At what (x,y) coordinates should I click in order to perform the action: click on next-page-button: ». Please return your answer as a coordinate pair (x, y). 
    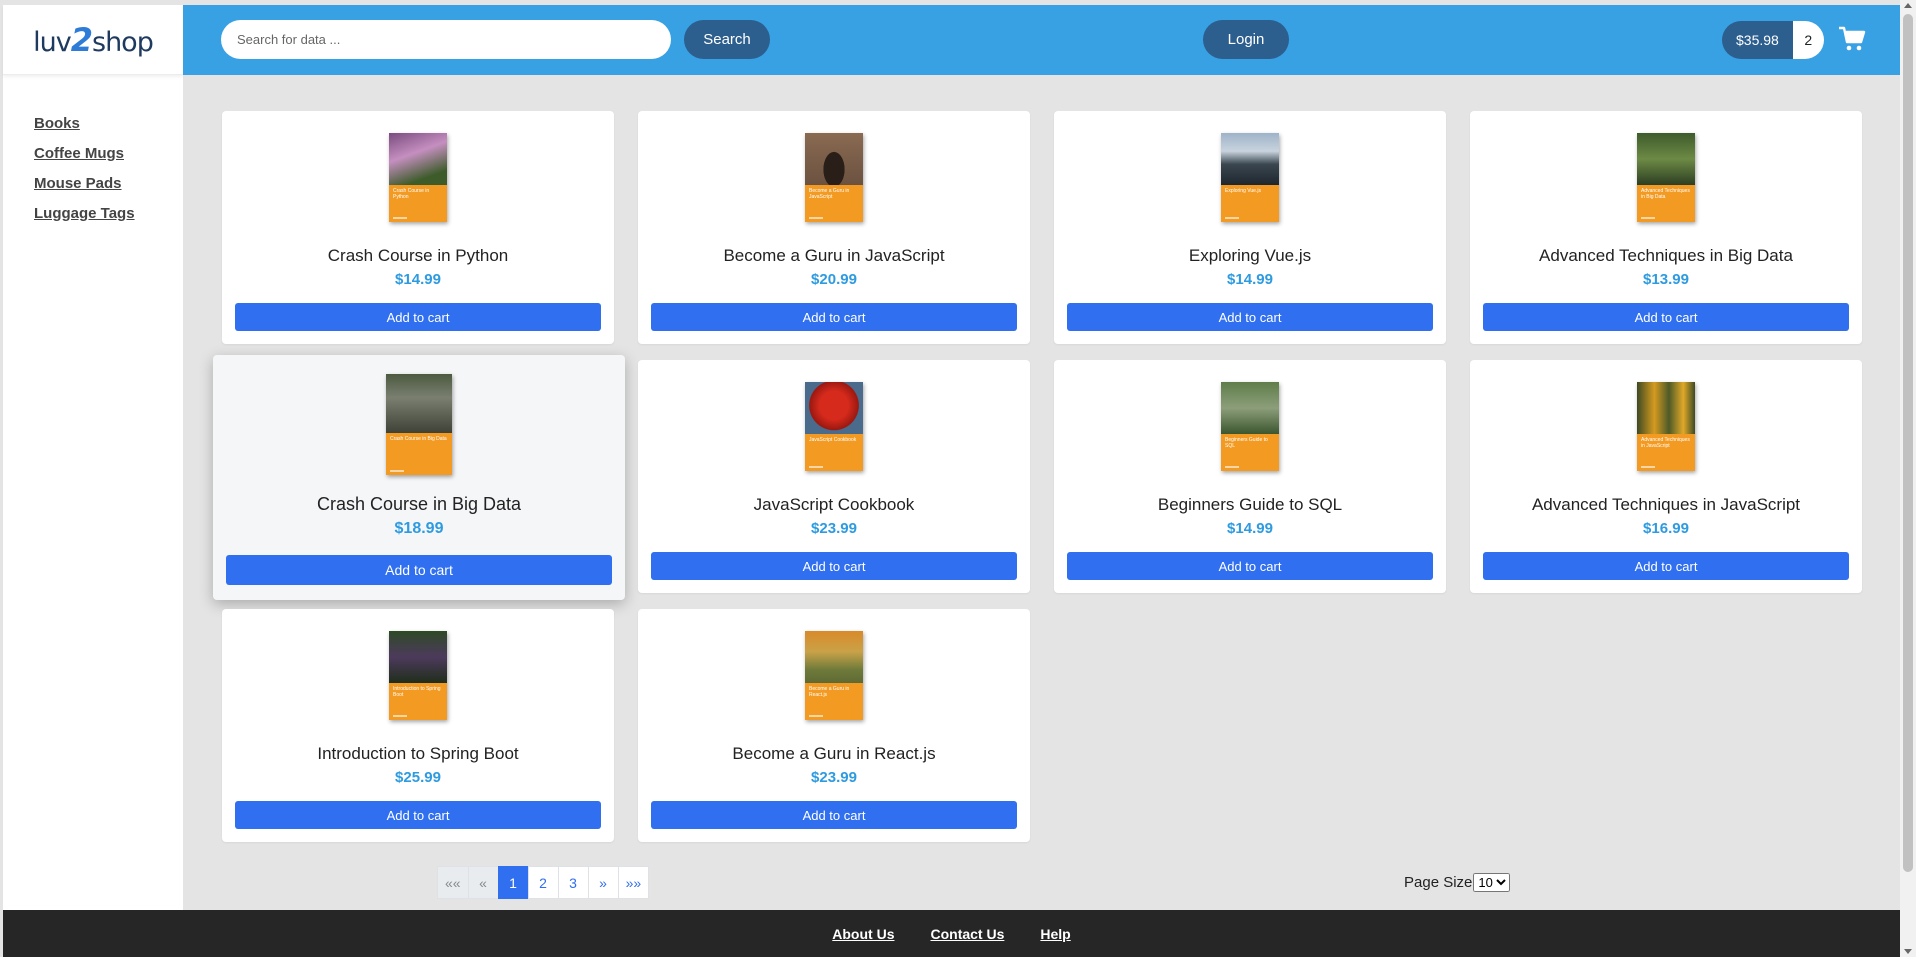
    Looking at the image, I should click on (603, 882).